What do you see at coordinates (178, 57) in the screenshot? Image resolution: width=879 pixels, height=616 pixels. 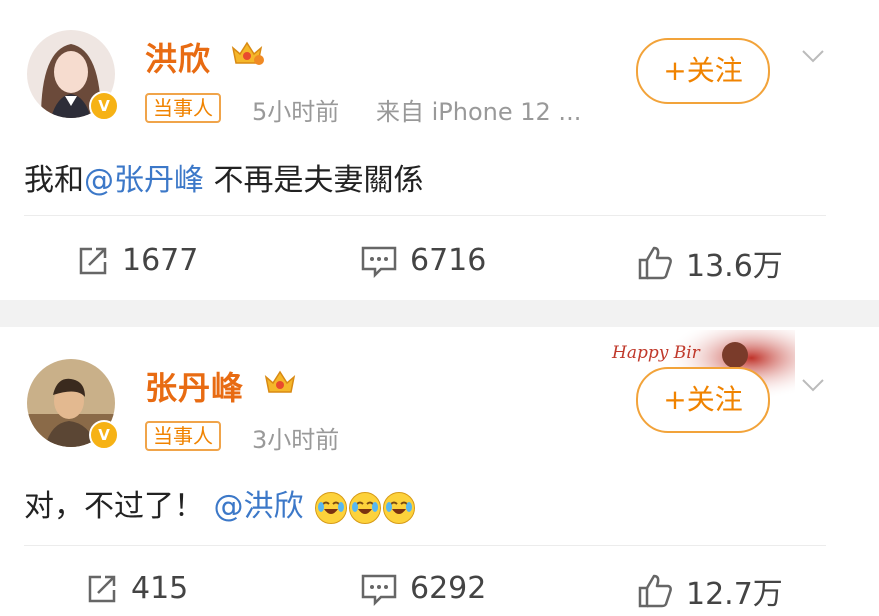 I see `username: 洪欣` at bounding box center [178, 57].